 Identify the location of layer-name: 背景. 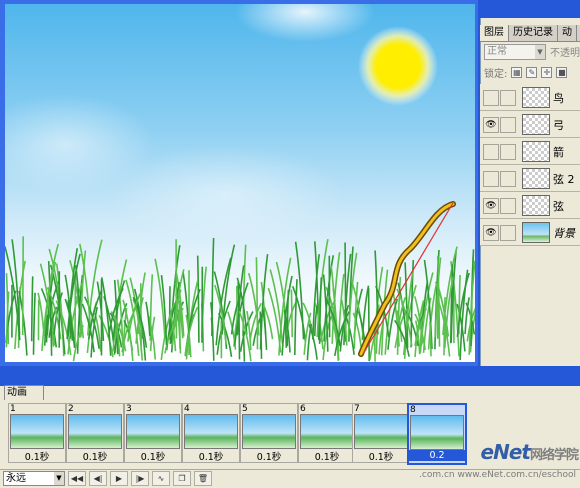
(564, 233).